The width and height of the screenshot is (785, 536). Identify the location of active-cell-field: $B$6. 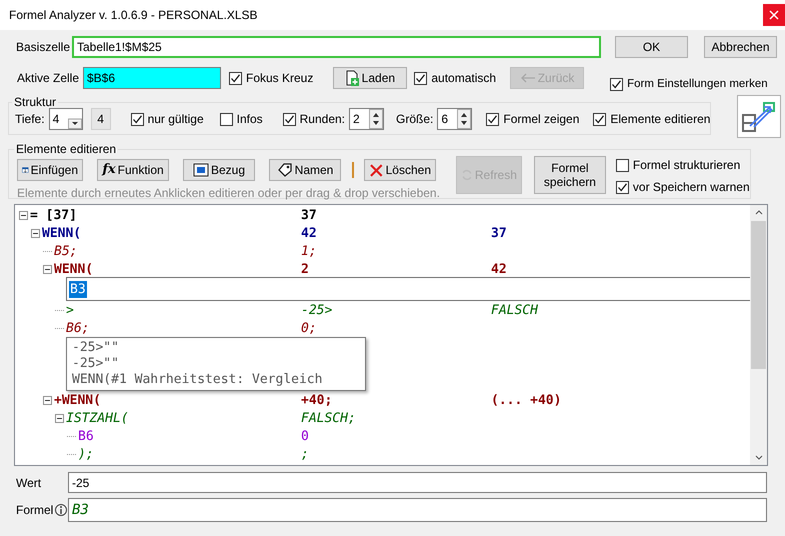
(152, 78).